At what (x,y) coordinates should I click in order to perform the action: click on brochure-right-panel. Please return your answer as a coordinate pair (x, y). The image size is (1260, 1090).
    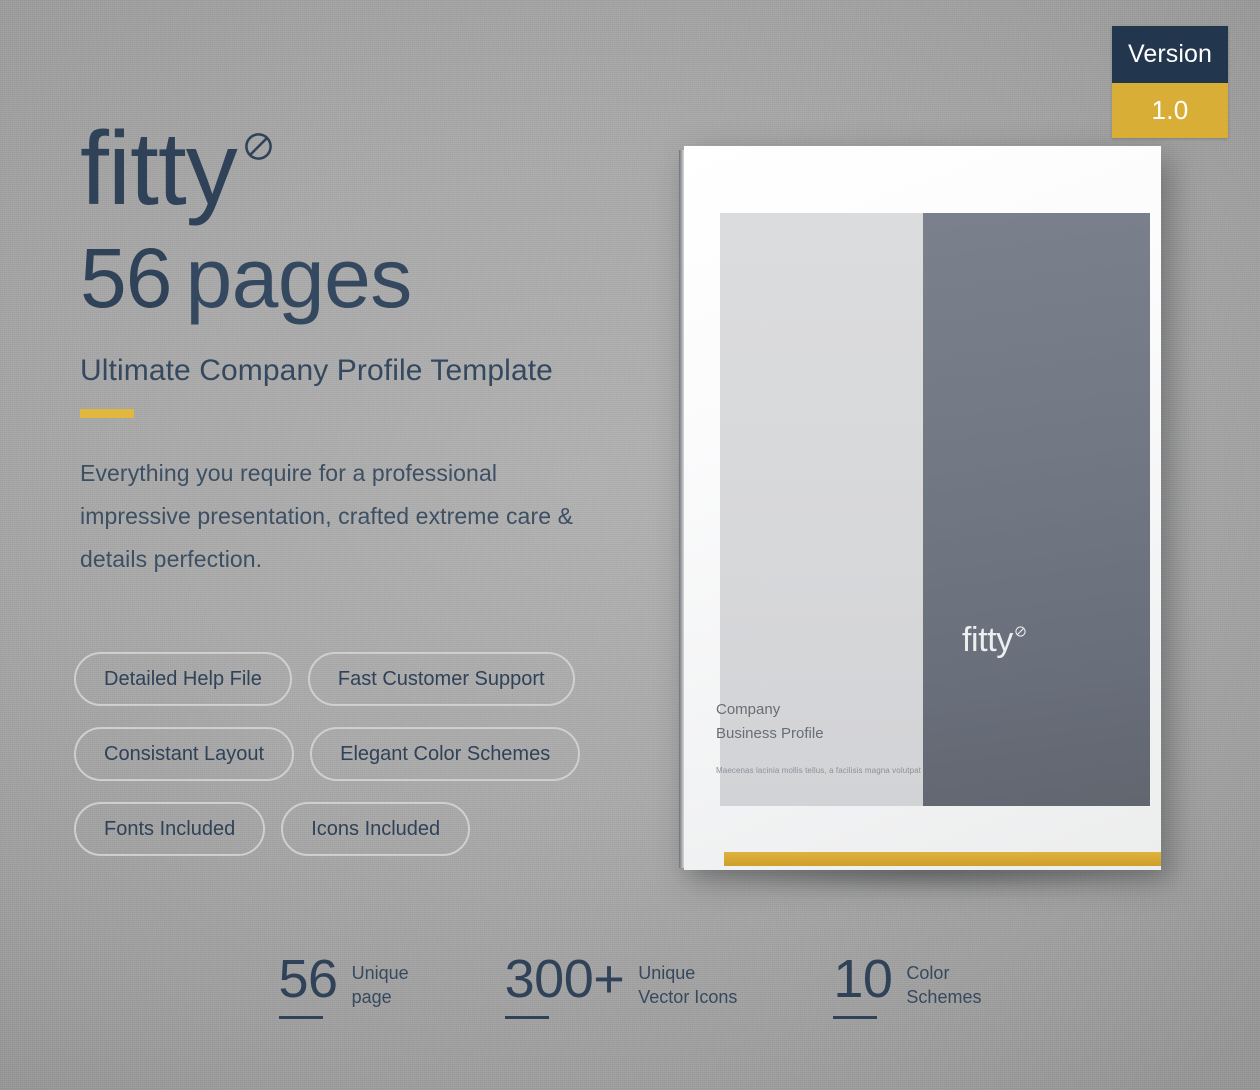
    Looking at the image, I should click on (1036, 509).